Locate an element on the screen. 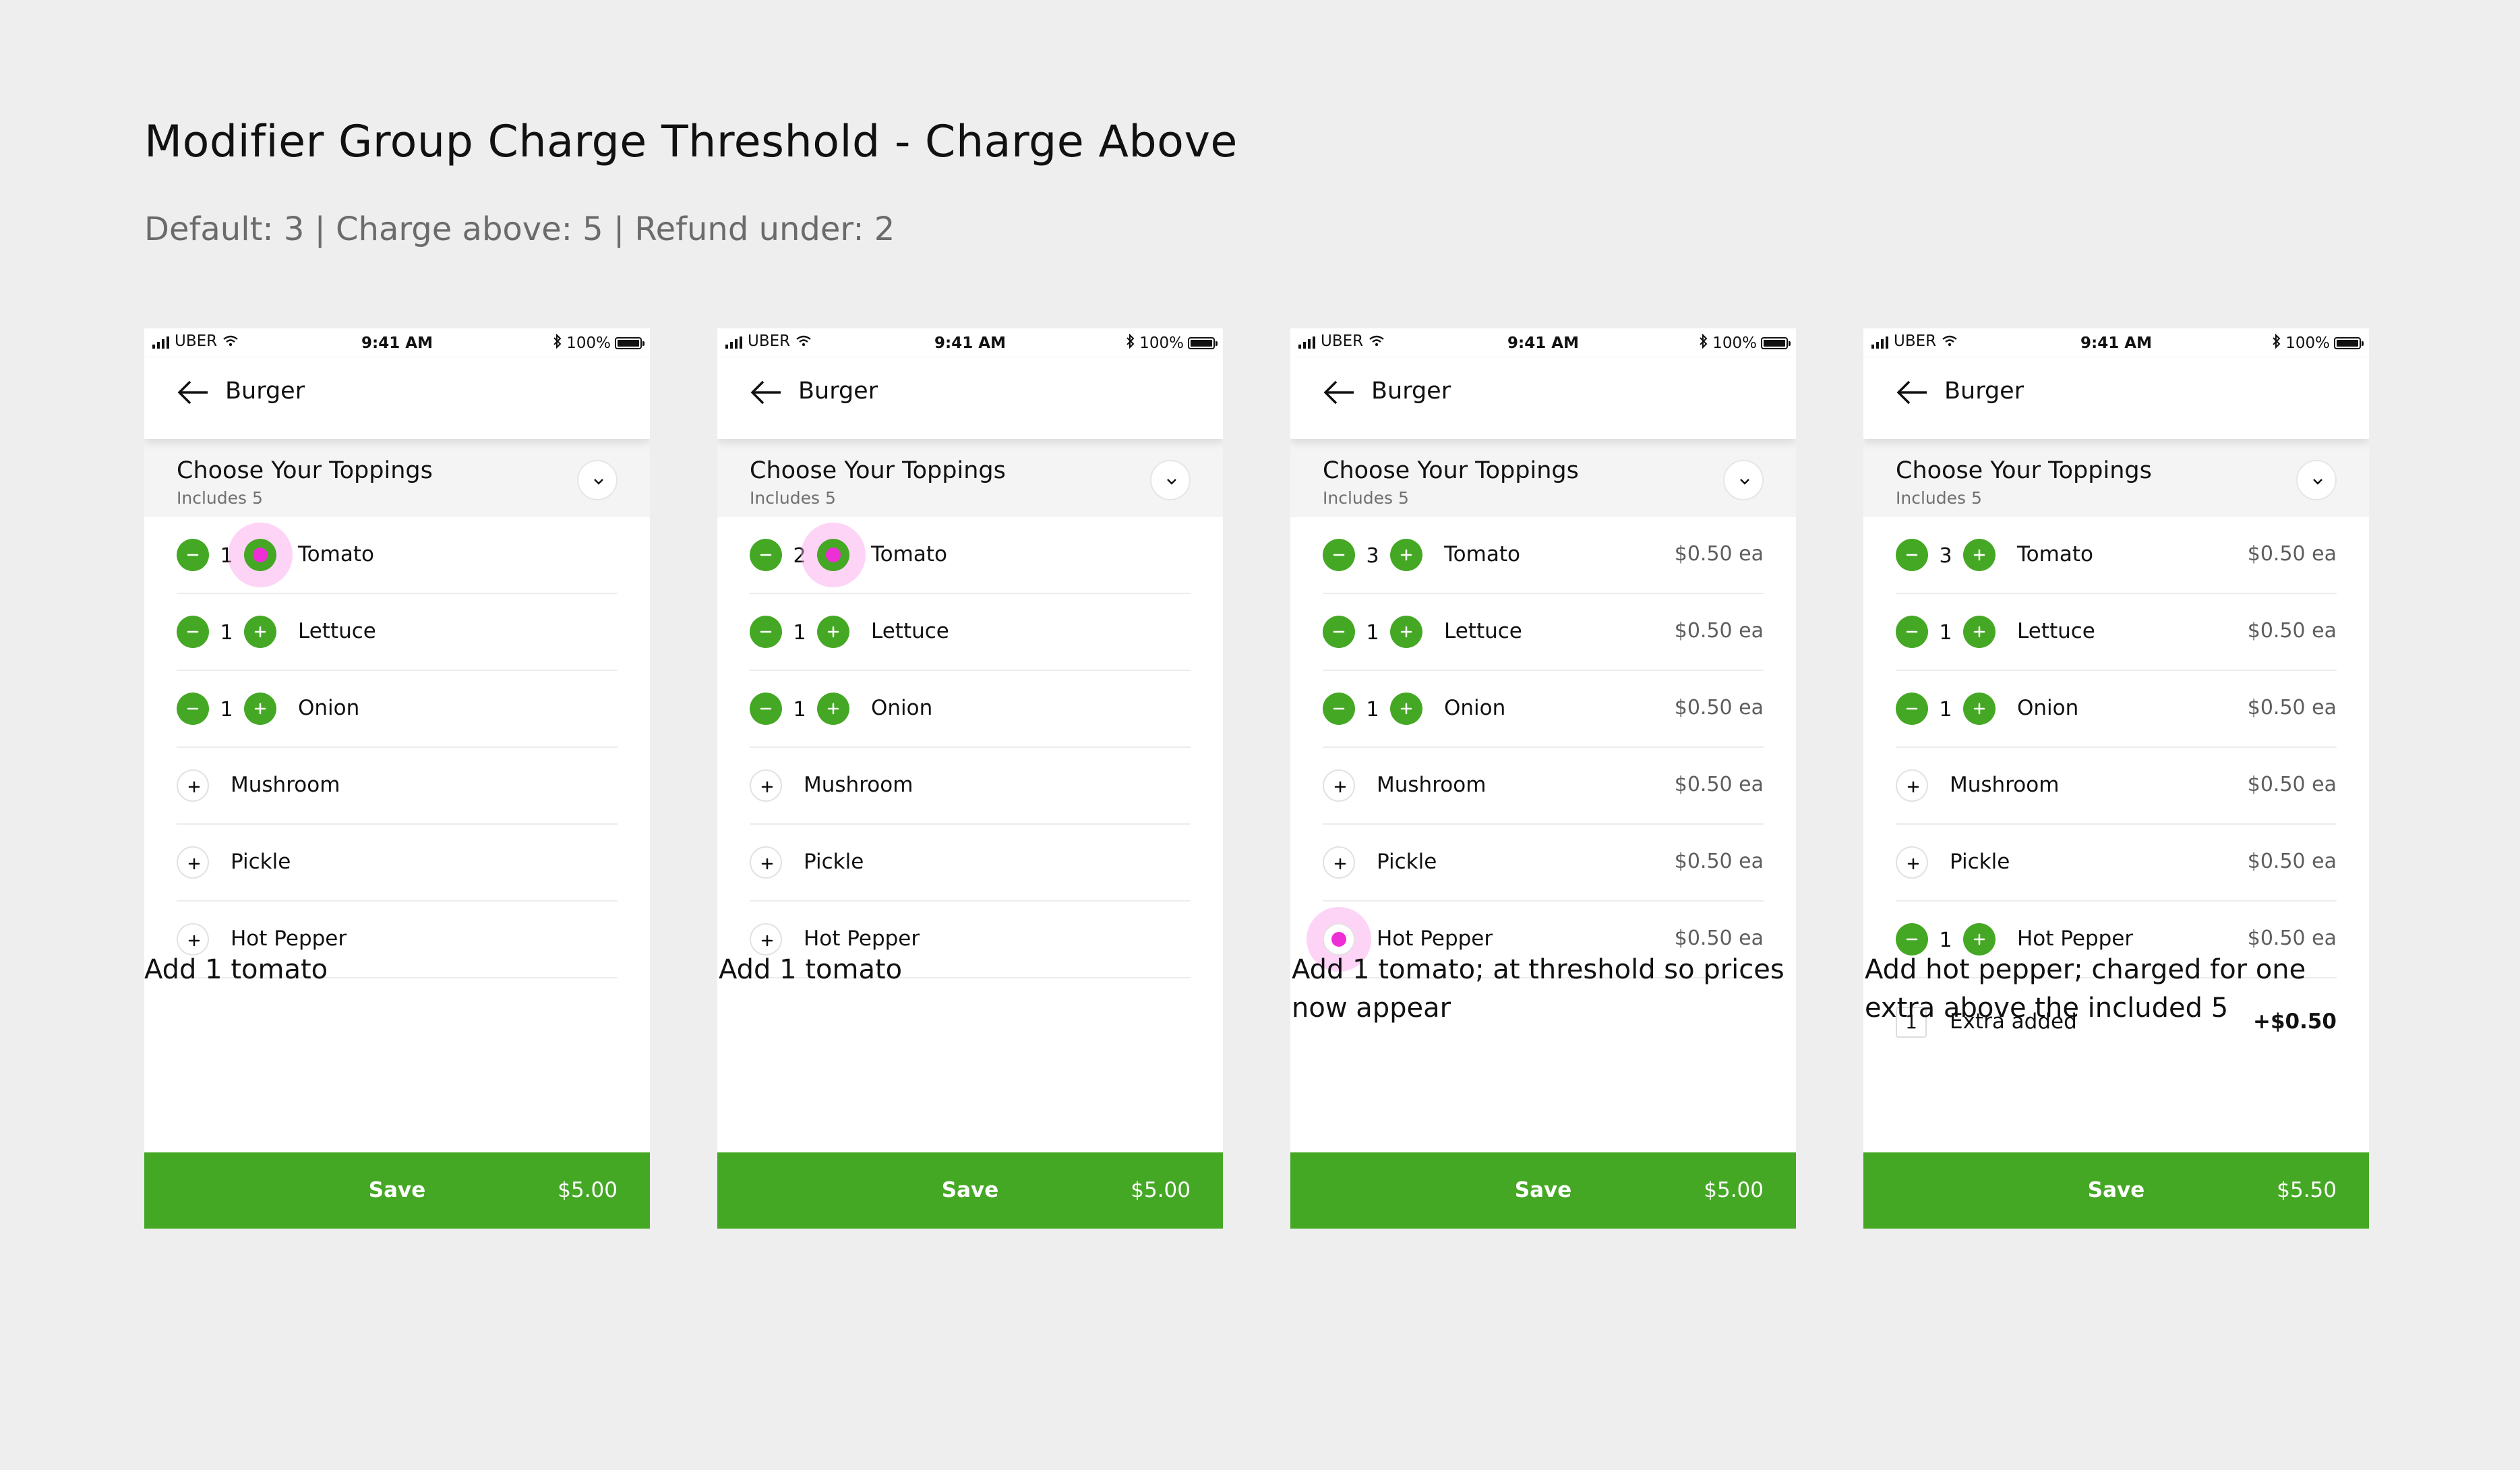 The width and height of the screenshot is (2520, 1470). battery-icon is located at coordinates (1203, 343).